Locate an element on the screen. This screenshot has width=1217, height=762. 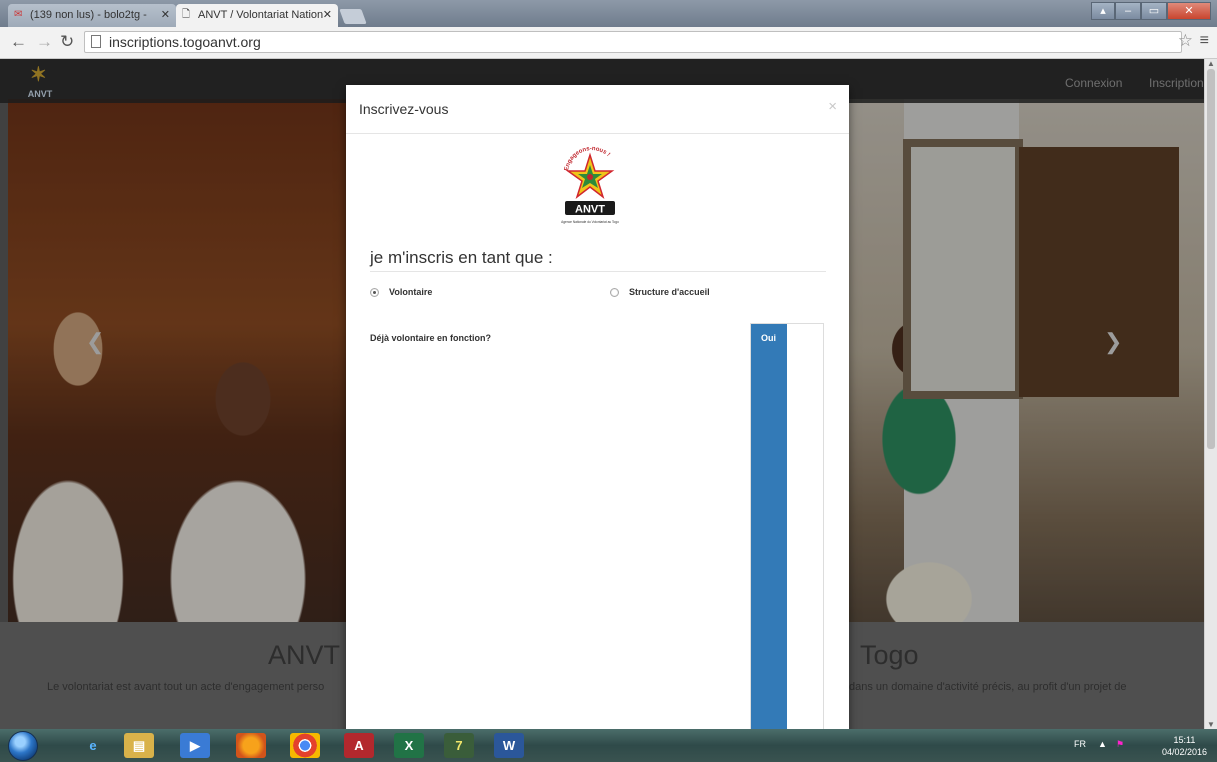
back-icon: ← is located at coordinates (18, 42).